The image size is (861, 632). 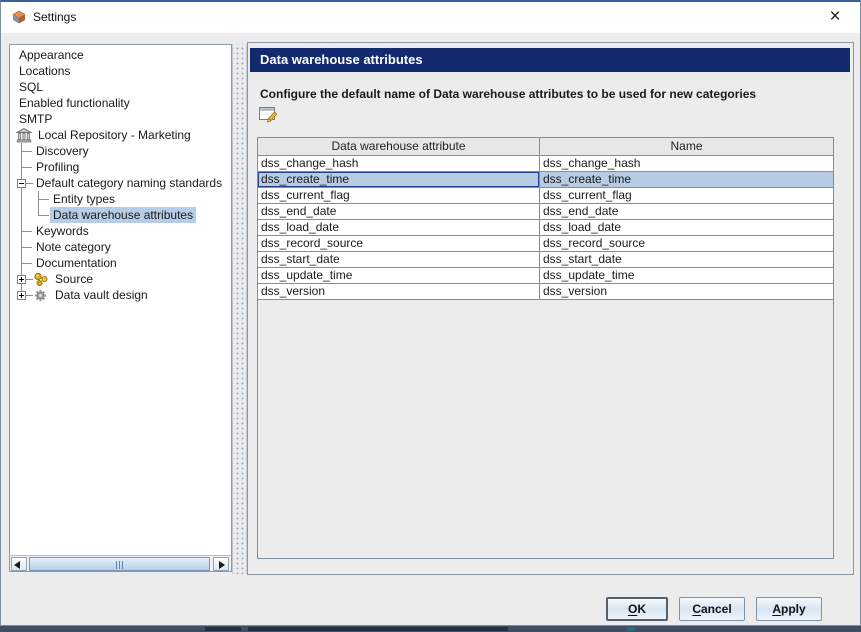 I want to click on tree-item-documentation: Documentation, so click(x=120, y=263).